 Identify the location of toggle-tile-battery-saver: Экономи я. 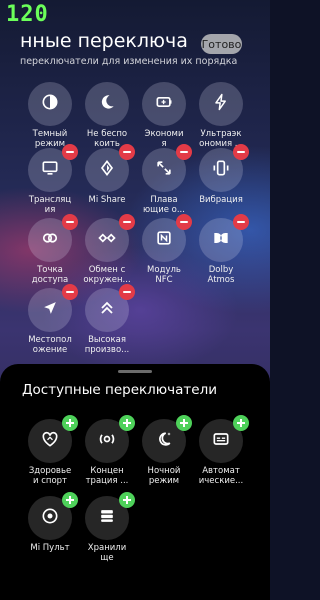
(164, 115).